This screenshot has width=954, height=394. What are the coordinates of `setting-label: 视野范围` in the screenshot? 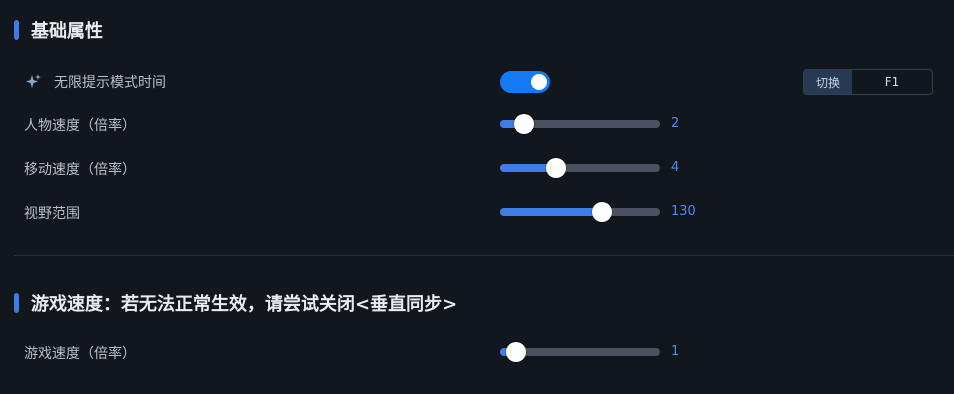 It's located at (52, 214).